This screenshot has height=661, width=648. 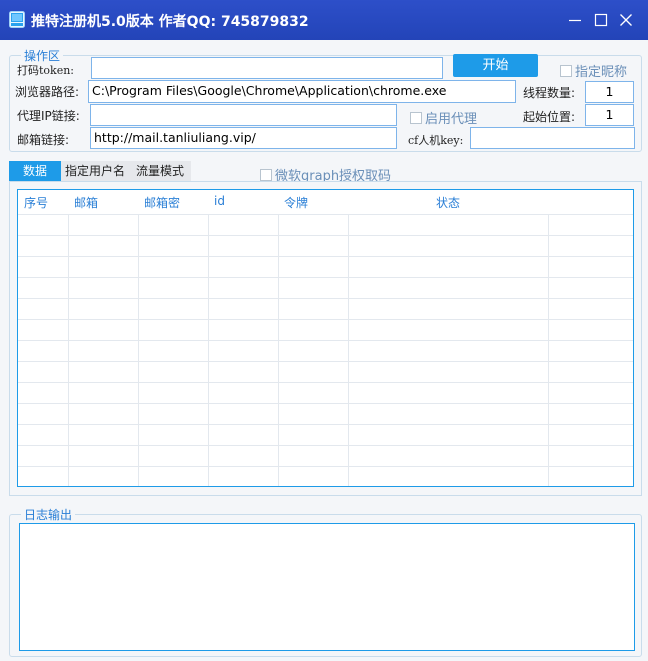 What do you see at coordinates (296, 202) in the screenshot?
I see `column-header-token: 令牌` at bounding box center [296, 202].